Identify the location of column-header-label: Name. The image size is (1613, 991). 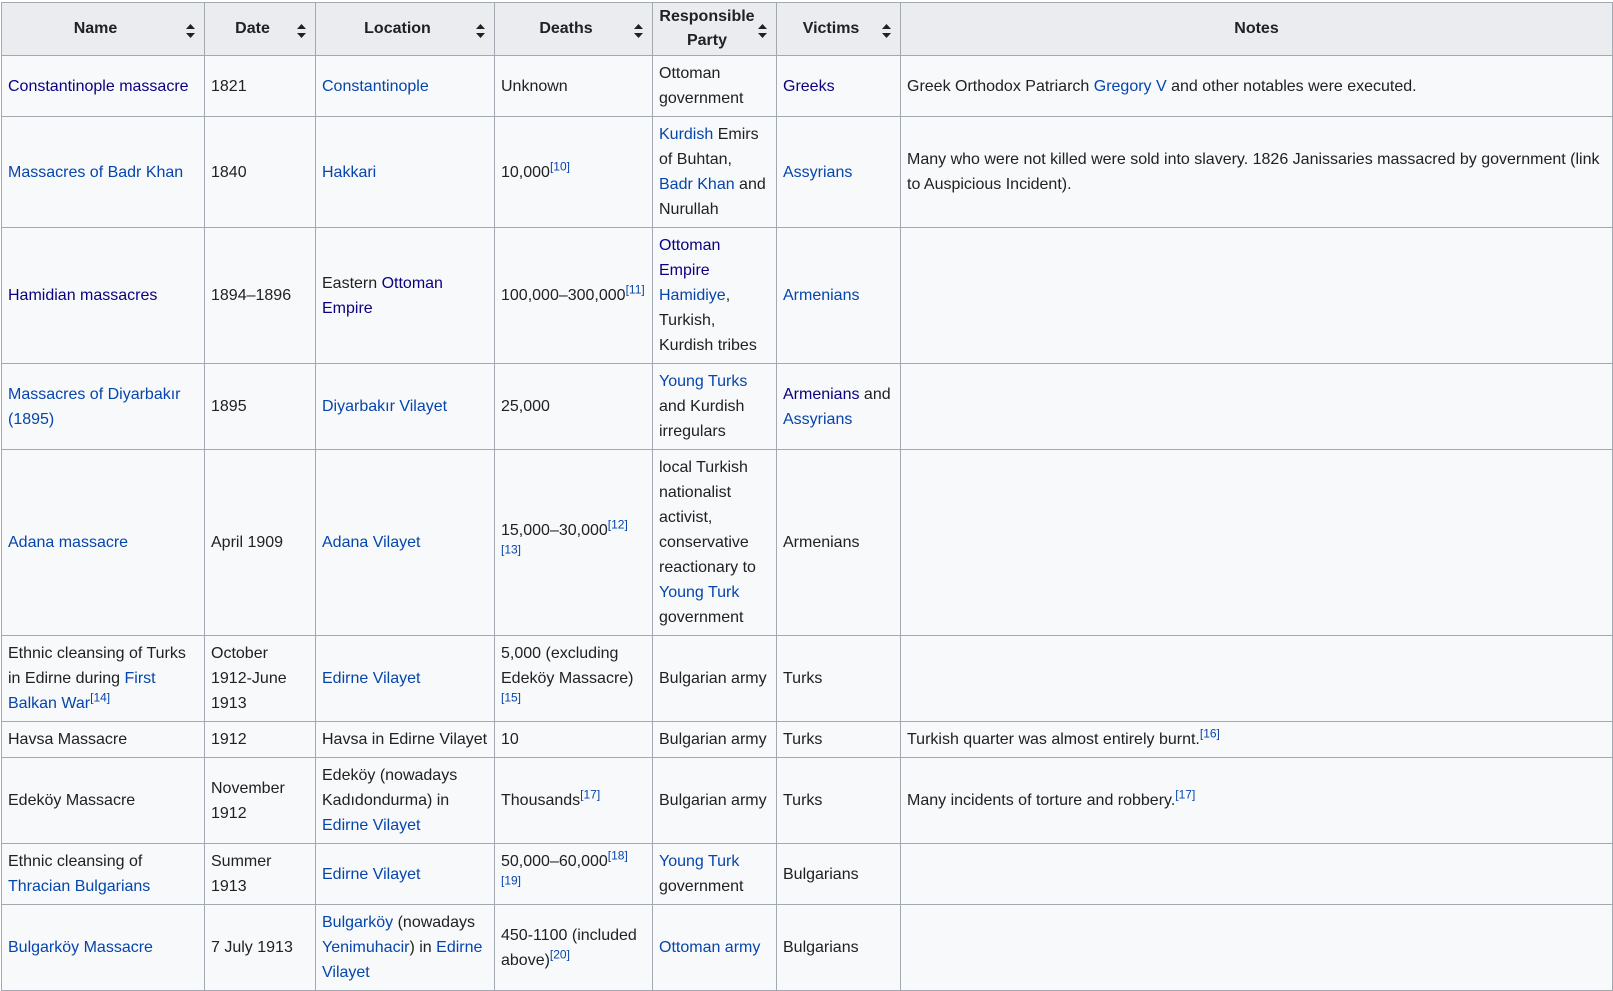
(95, 28).